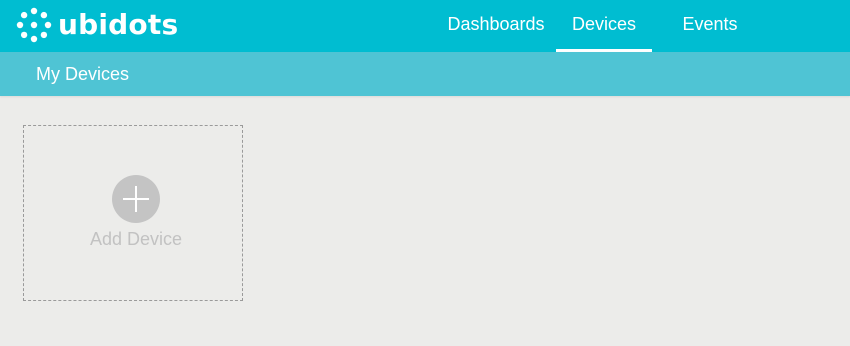 The width and height of the screenshot is (850, 346). I want to click on ubidots-dots-logo-icon, so click(34, 25).